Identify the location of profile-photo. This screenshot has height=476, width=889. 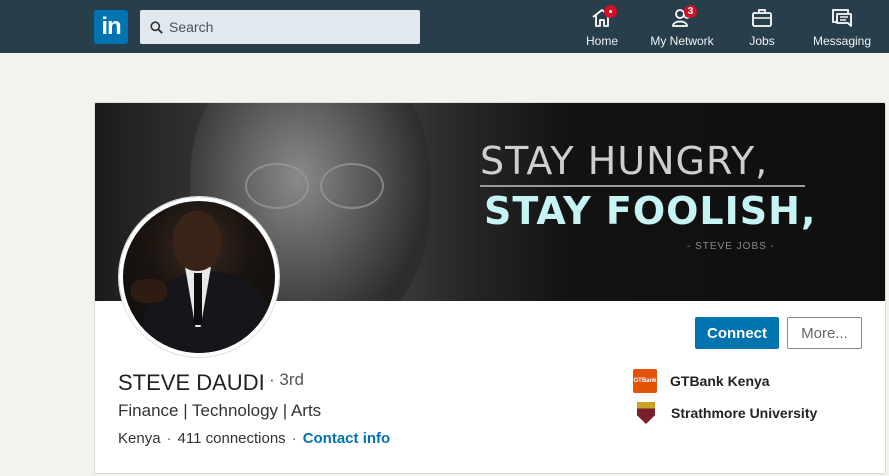
(199, 277).